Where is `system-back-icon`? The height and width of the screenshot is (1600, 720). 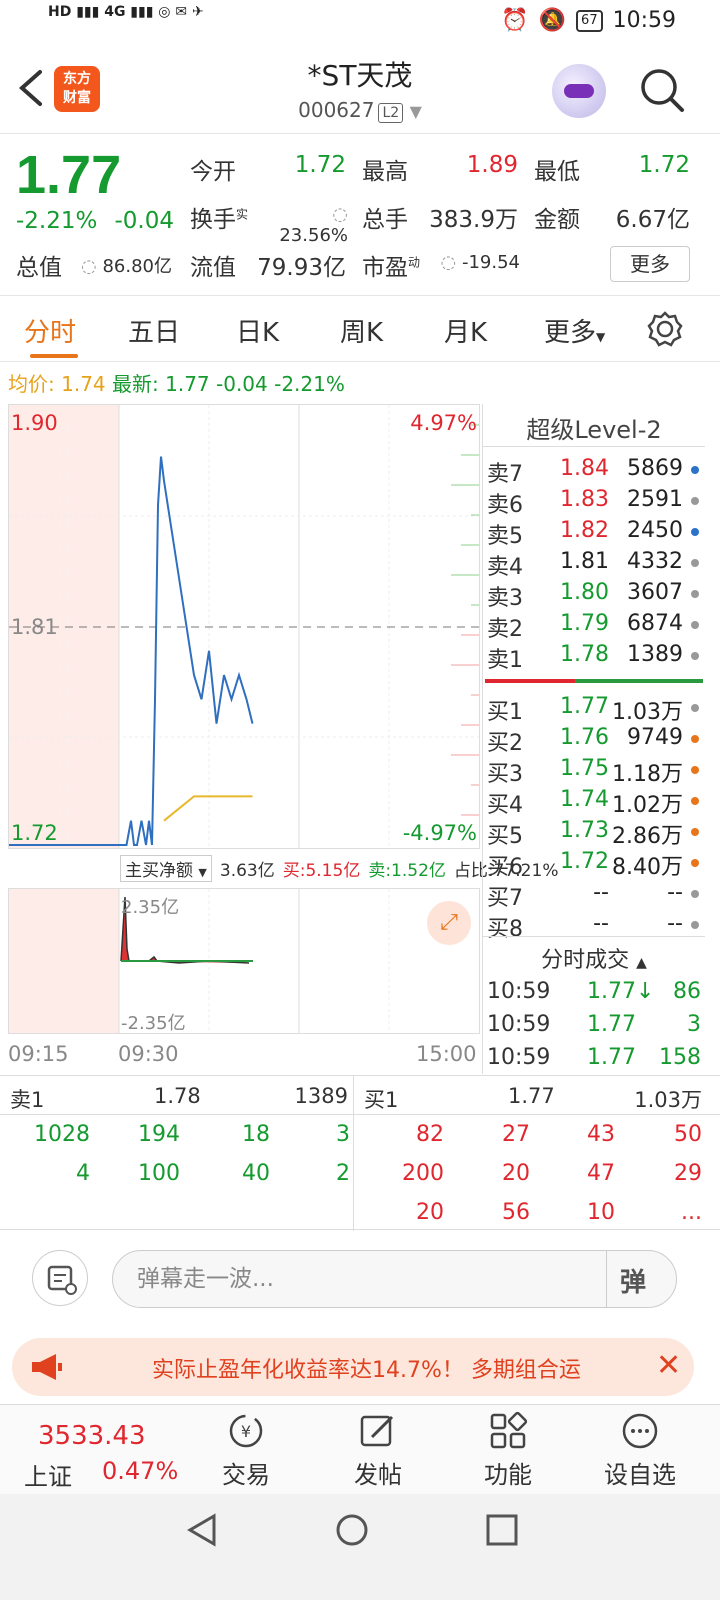 system-back-icon is located at coordinates (202, 1530).